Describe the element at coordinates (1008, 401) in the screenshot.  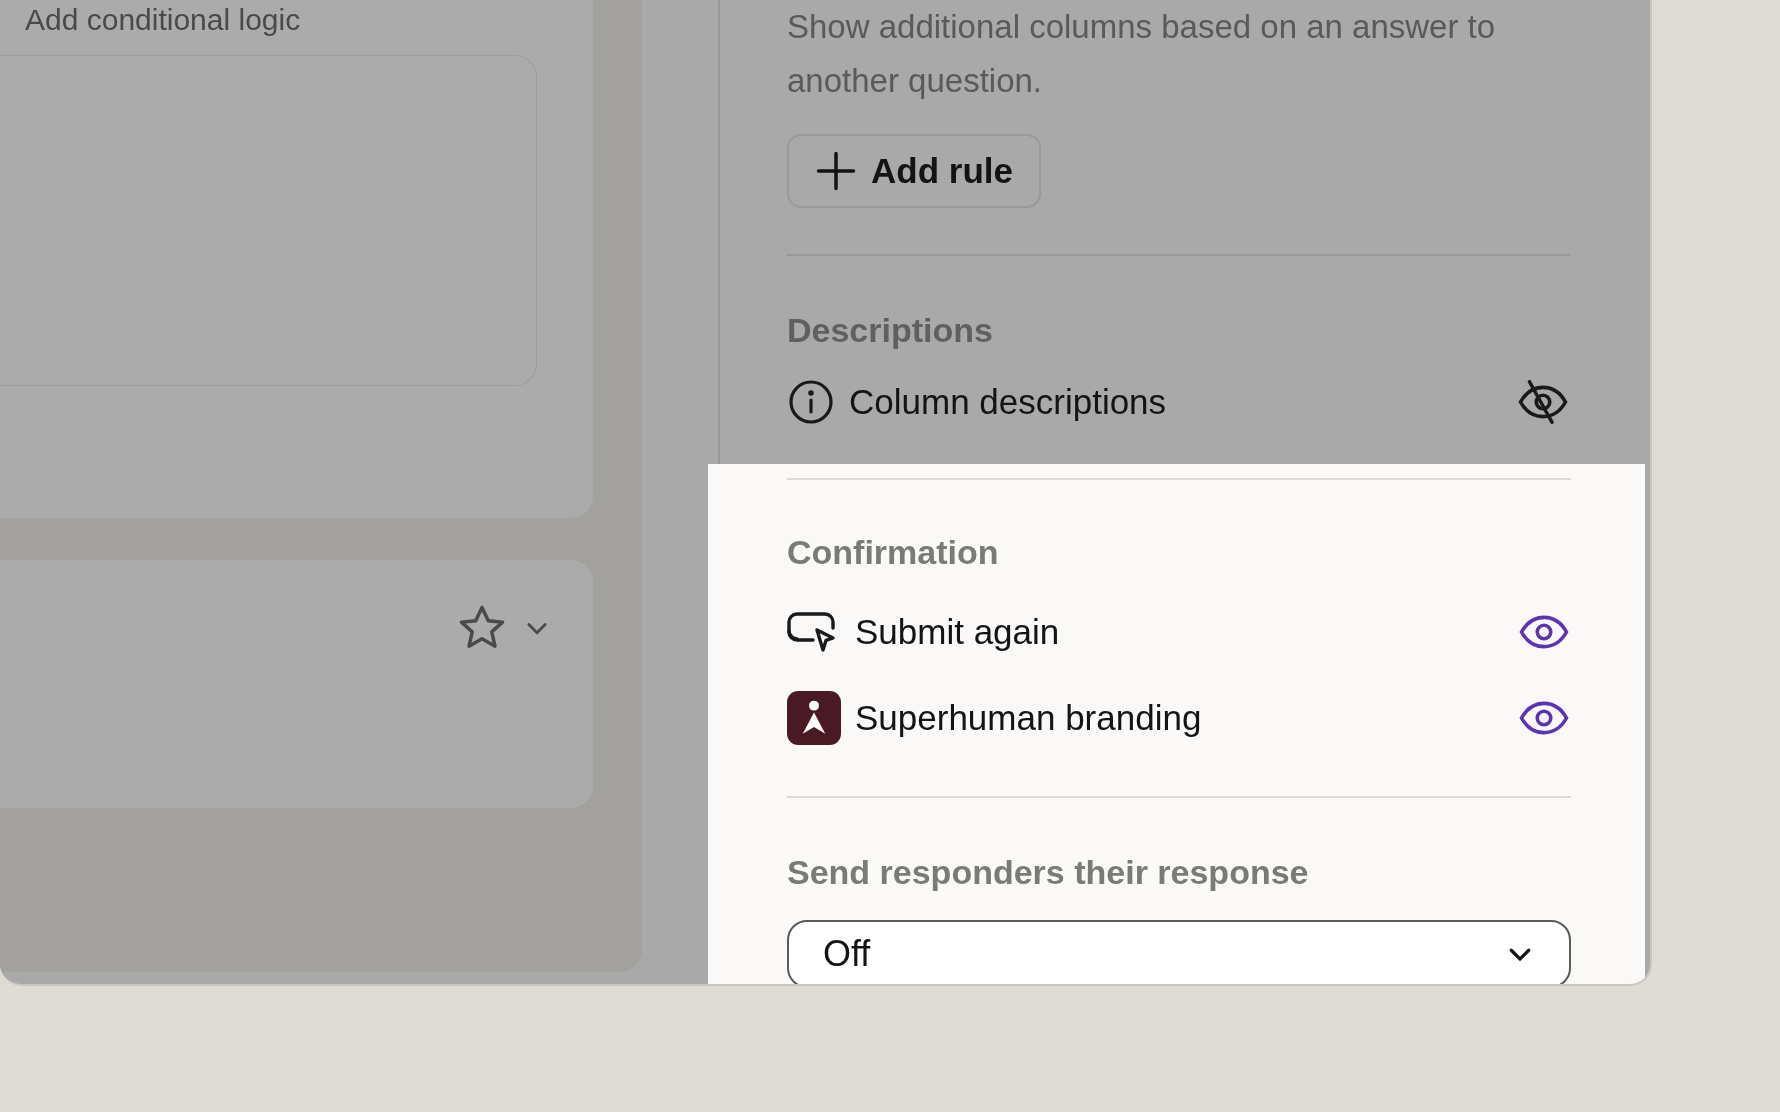
I see `setting-label: Column descriptions` at that location.